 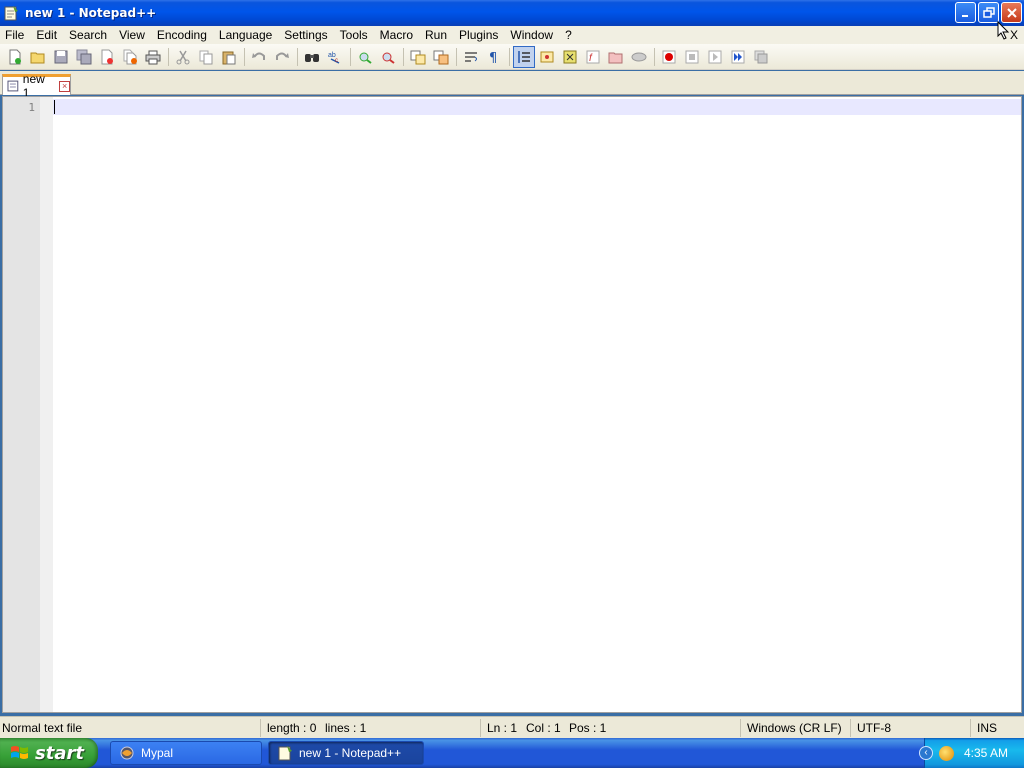 I want to click on taskbar-item-mypal: Mypal, so click(x=186, y=753).